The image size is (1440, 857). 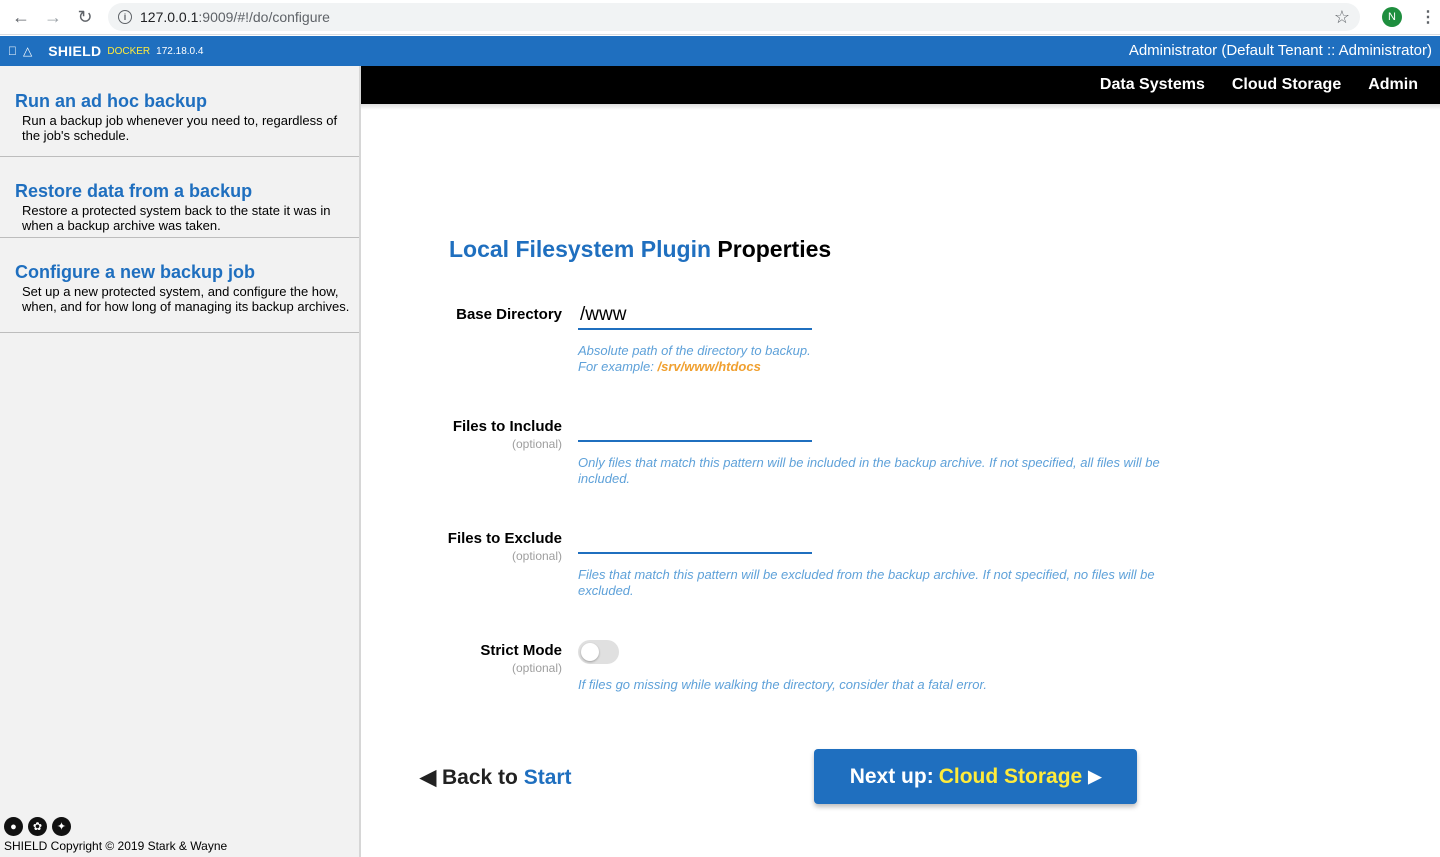 I want to click on copyright: SHIELD Copyright © 2019 Stark & Wayne, so click(x=116, y=846).